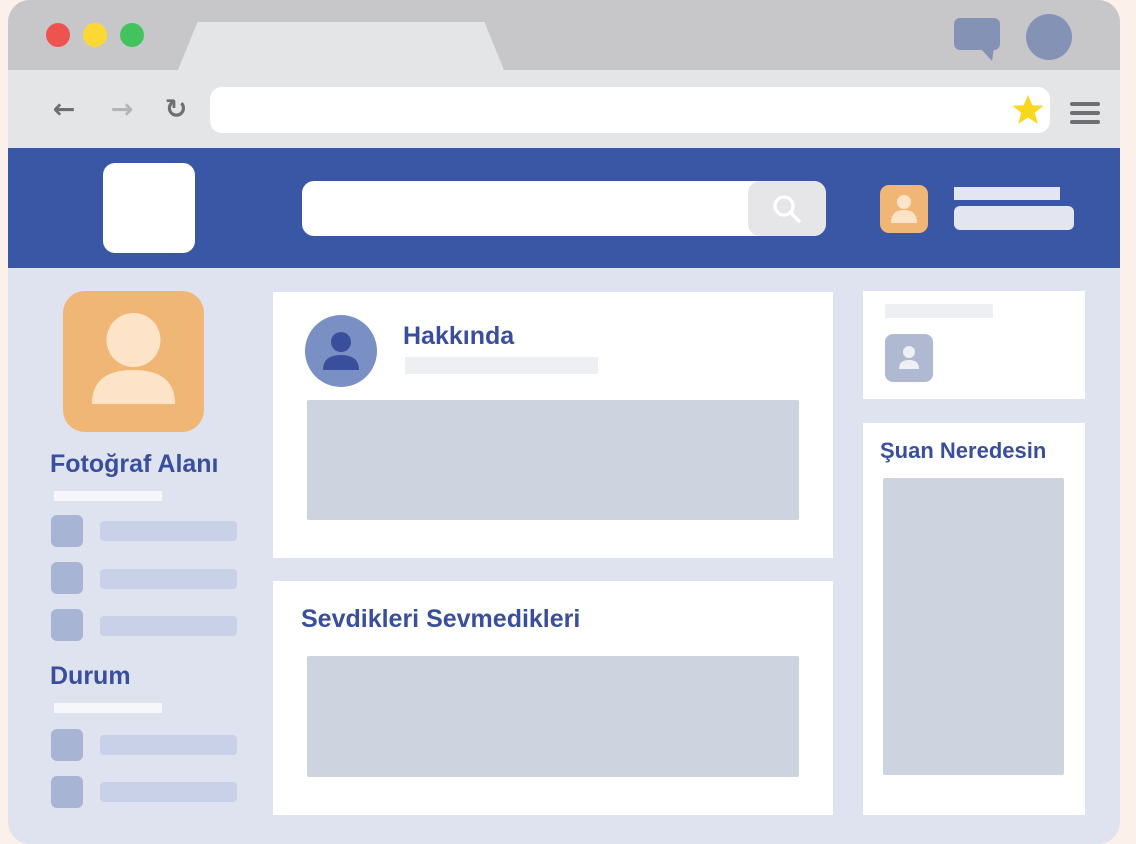 This screenshot has height=844, width=1136. I want to click on minimize-window-dot, so click(95, 35).